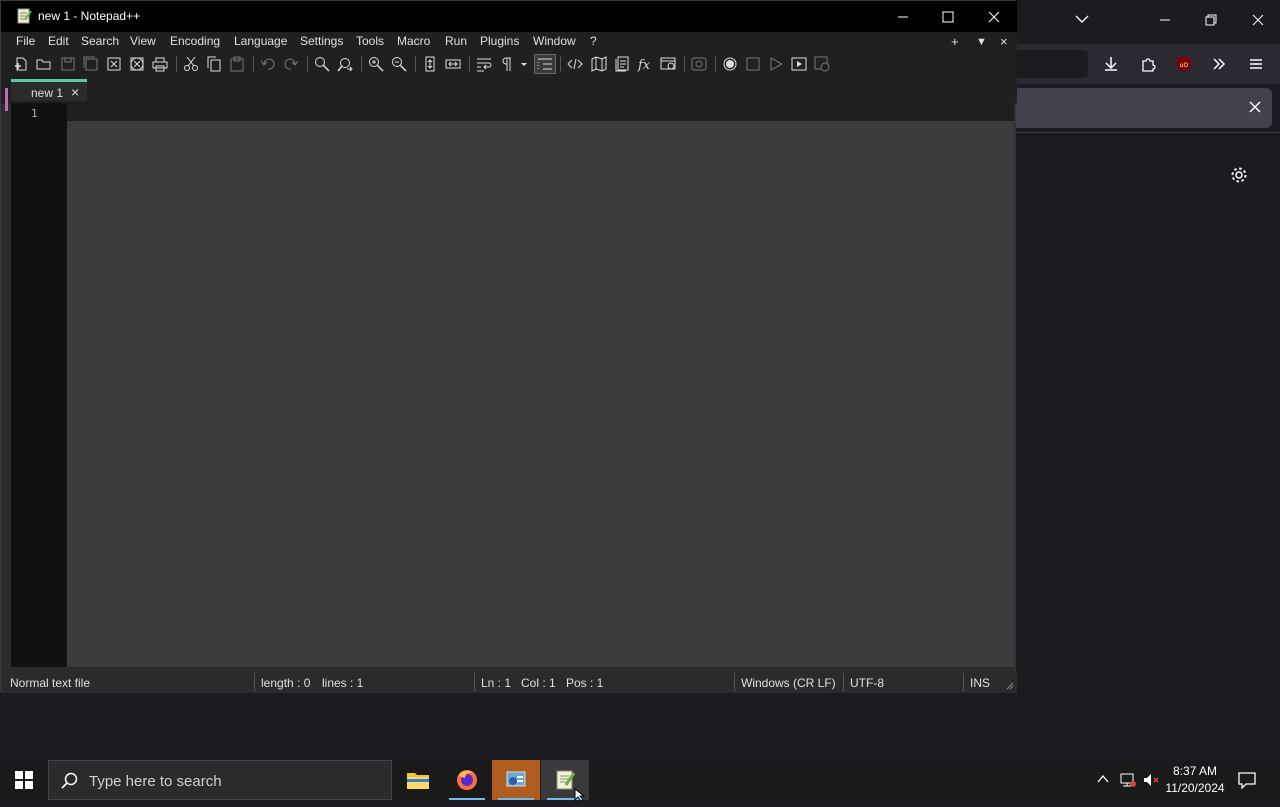 This screenshot has height=807, width=1280. What do you see at coordinates (1184, 64) in the screenshot?
I see `ublock-icon: uO` at bounding box center [1184, 64].